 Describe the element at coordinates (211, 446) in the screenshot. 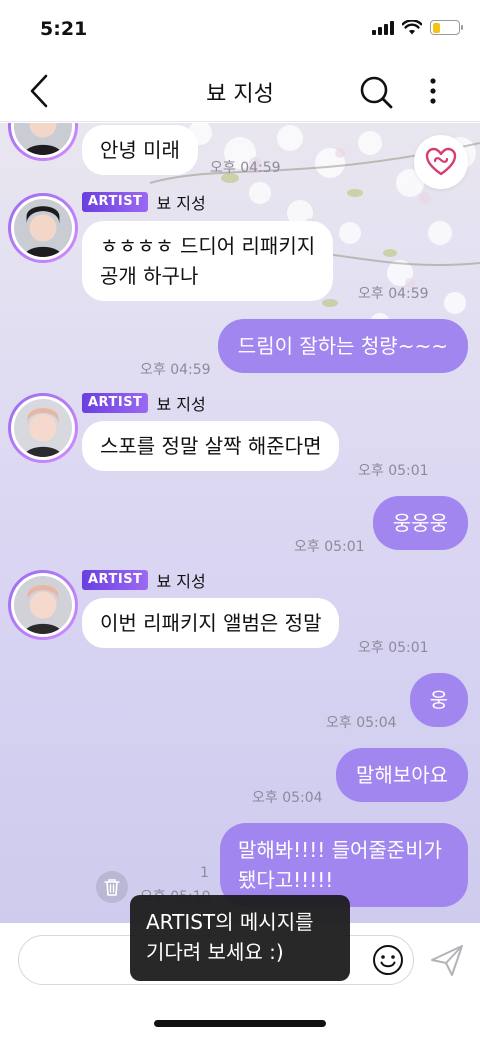

I see `message-bubble: 스포를 정말 살짝 해준다면` at that location.